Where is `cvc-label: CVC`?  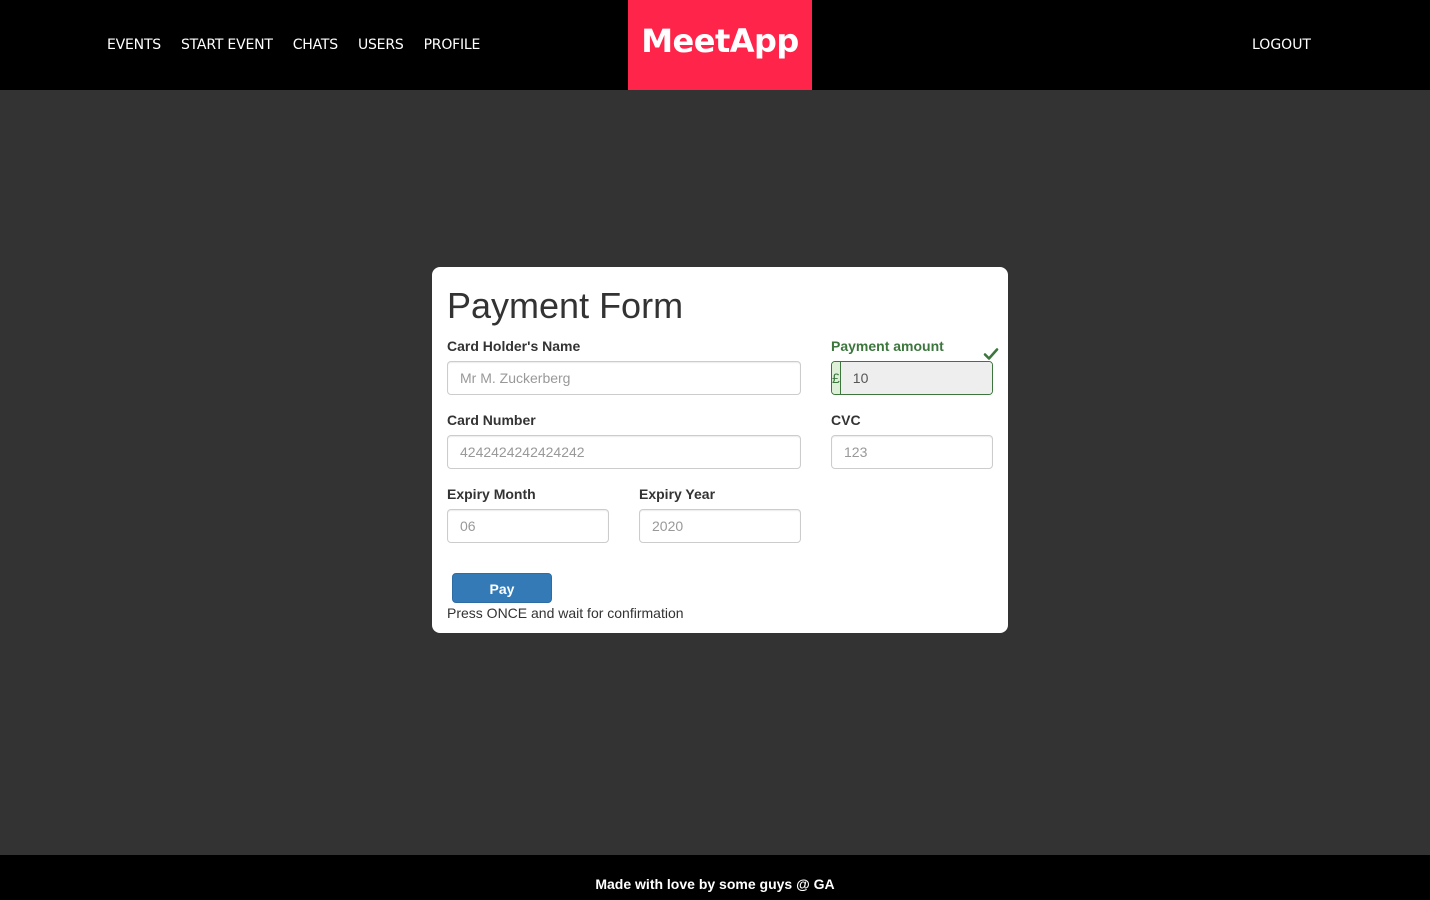 cvc-label: CVC is located at coordinates (846, 420).